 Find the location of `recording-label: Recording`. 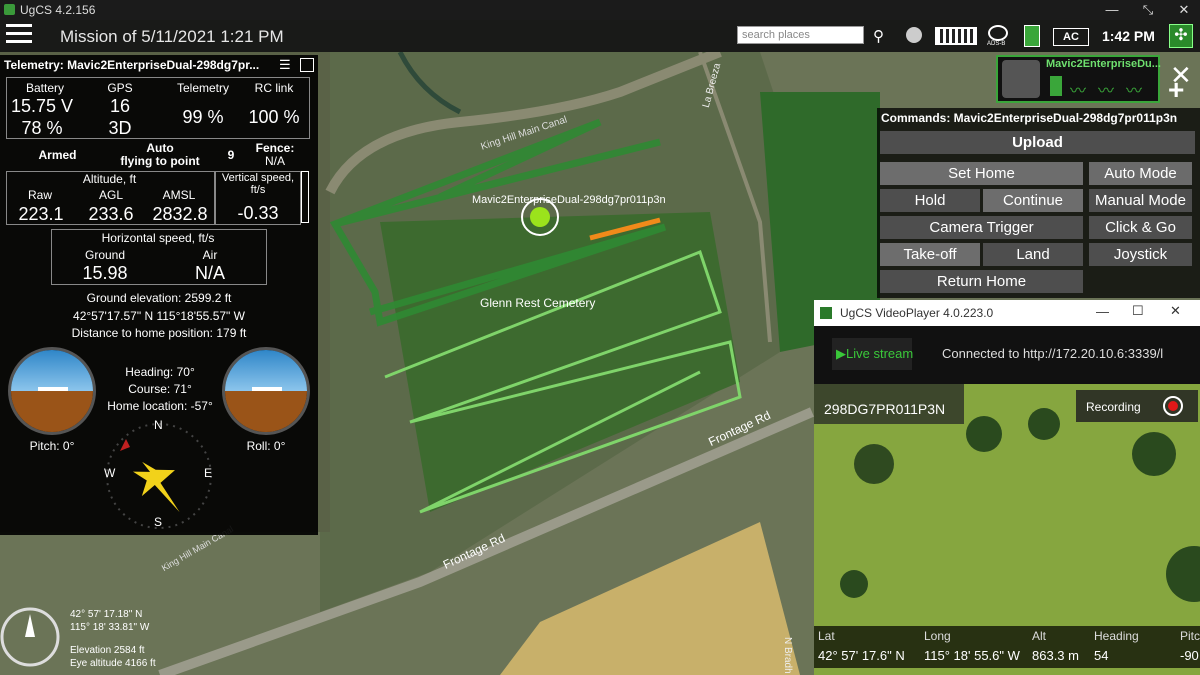

recording-label: Recording is located at coordinates (1113, 407).